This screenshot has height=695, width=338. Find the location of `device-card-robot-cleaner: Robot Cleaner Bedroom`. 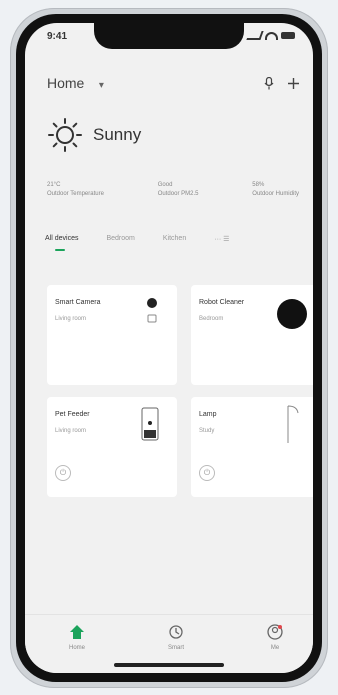

device-card-robot-cleaner: Robot Cleaner Bedroom is located at coordinates (252, 335).